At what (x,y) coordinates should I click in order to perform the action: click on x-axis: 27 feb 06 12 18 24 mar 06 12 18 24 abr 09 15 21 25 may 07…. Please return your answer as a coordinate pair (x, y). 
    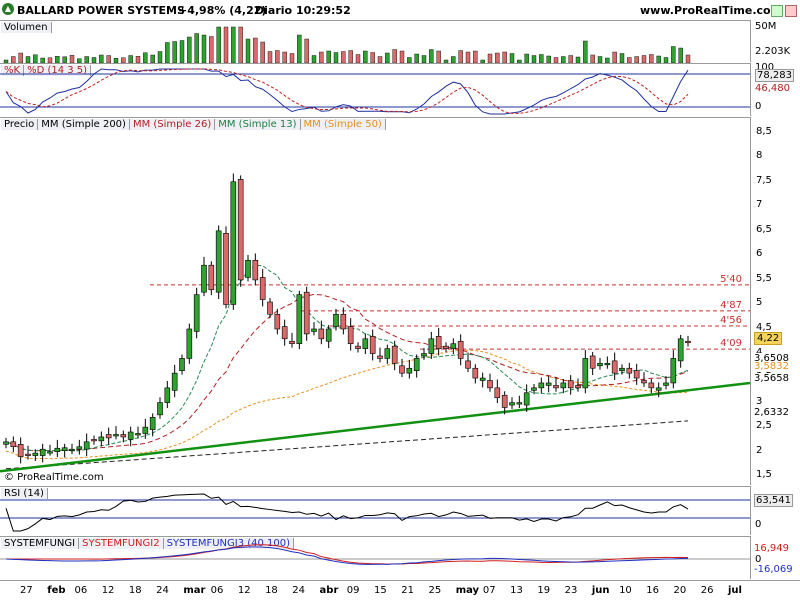
    Looking at the image, I should click on (400, 590).